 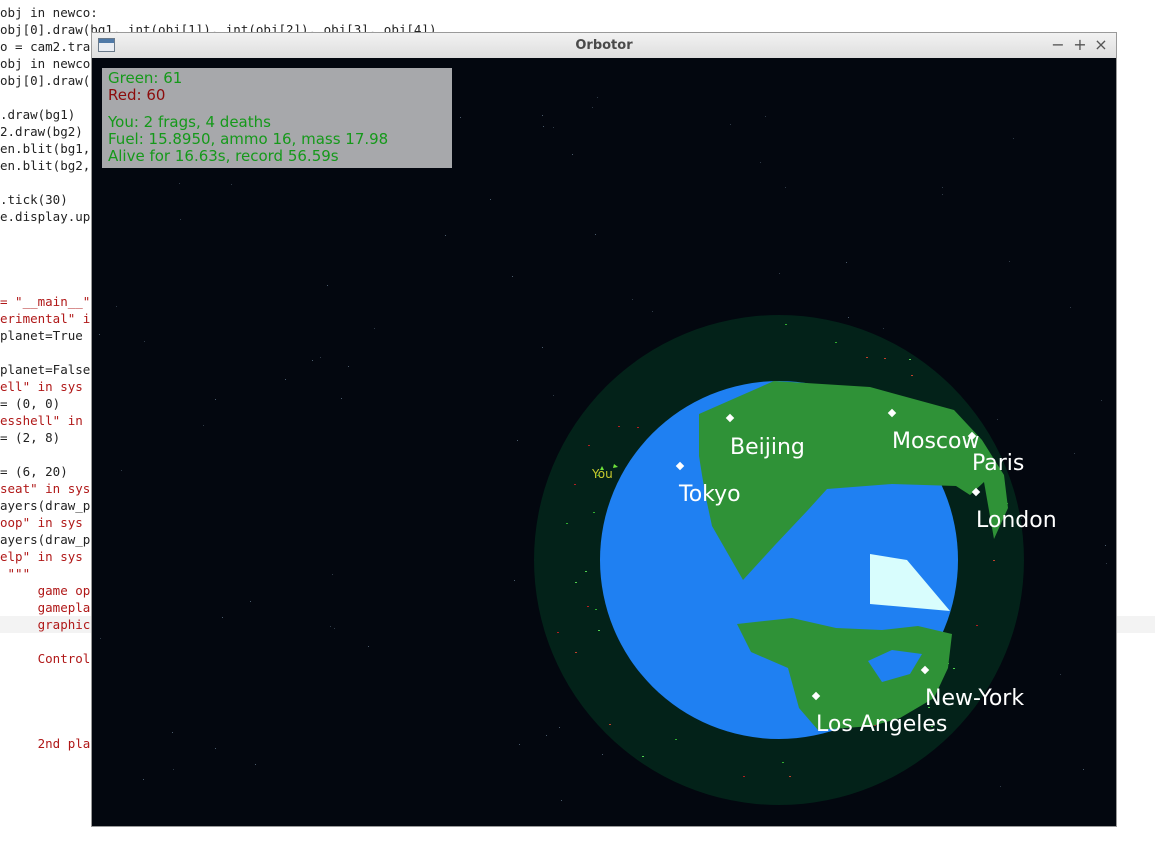 I want to click on code-line: oop" in sys, so click(x=41, y=522).